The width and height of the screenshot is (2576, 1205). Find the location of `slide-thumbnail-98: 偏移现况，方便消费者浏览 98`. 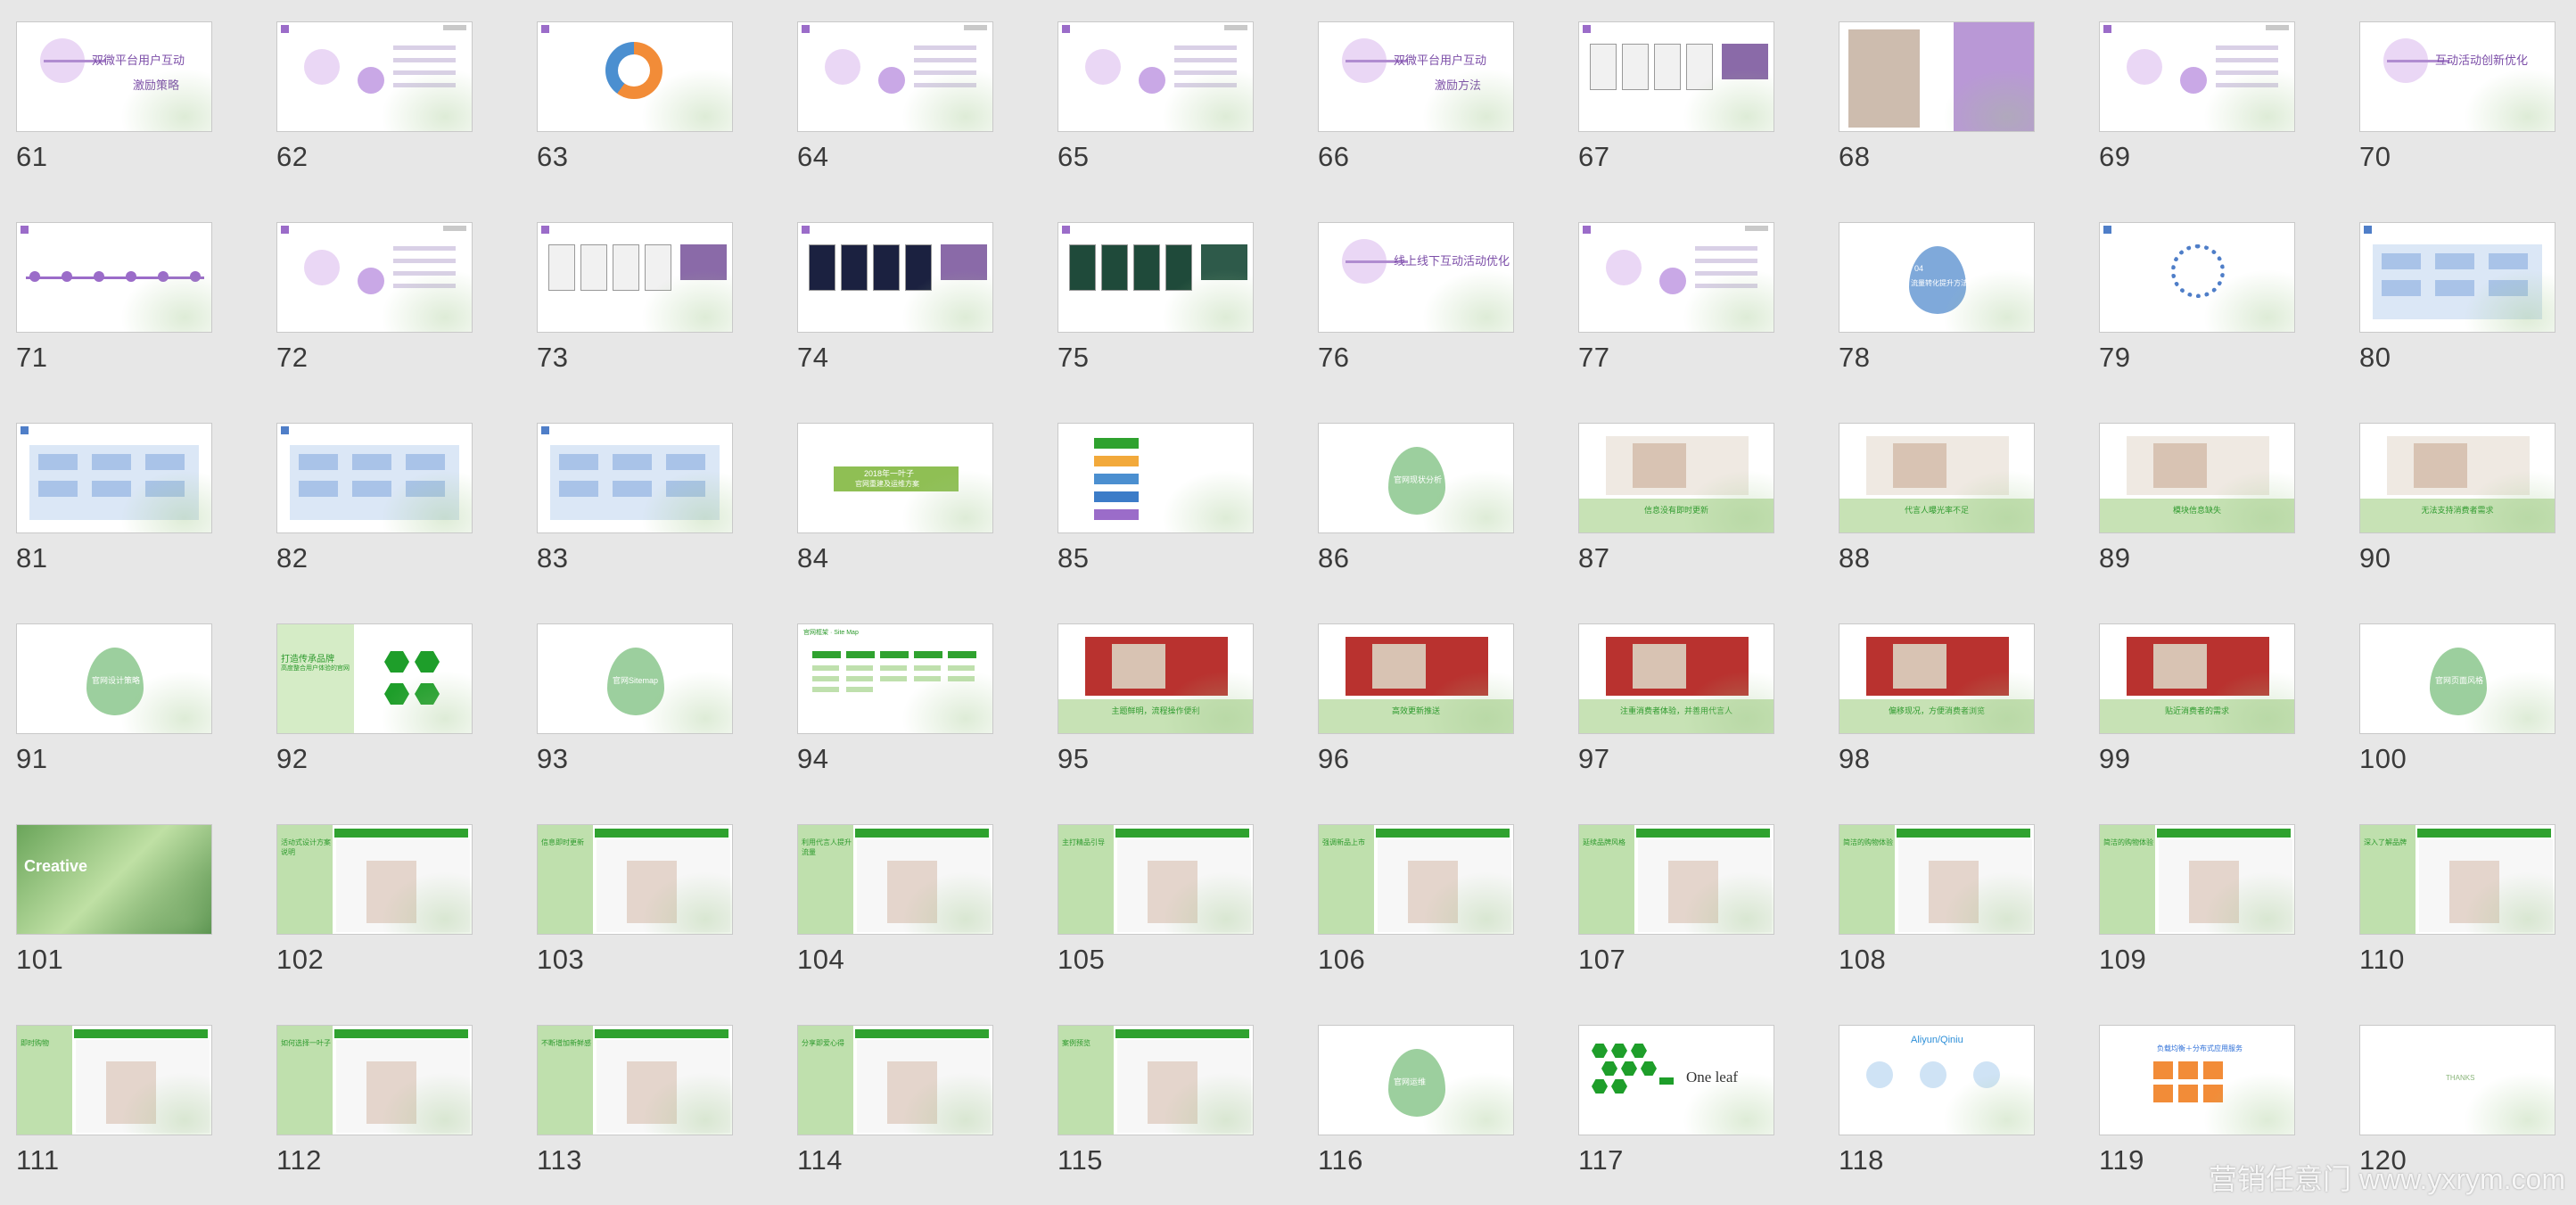

slide-thumbnail-98: 偏移现况，方便消费者浏览 98 is located at coordinates (1929, 695).